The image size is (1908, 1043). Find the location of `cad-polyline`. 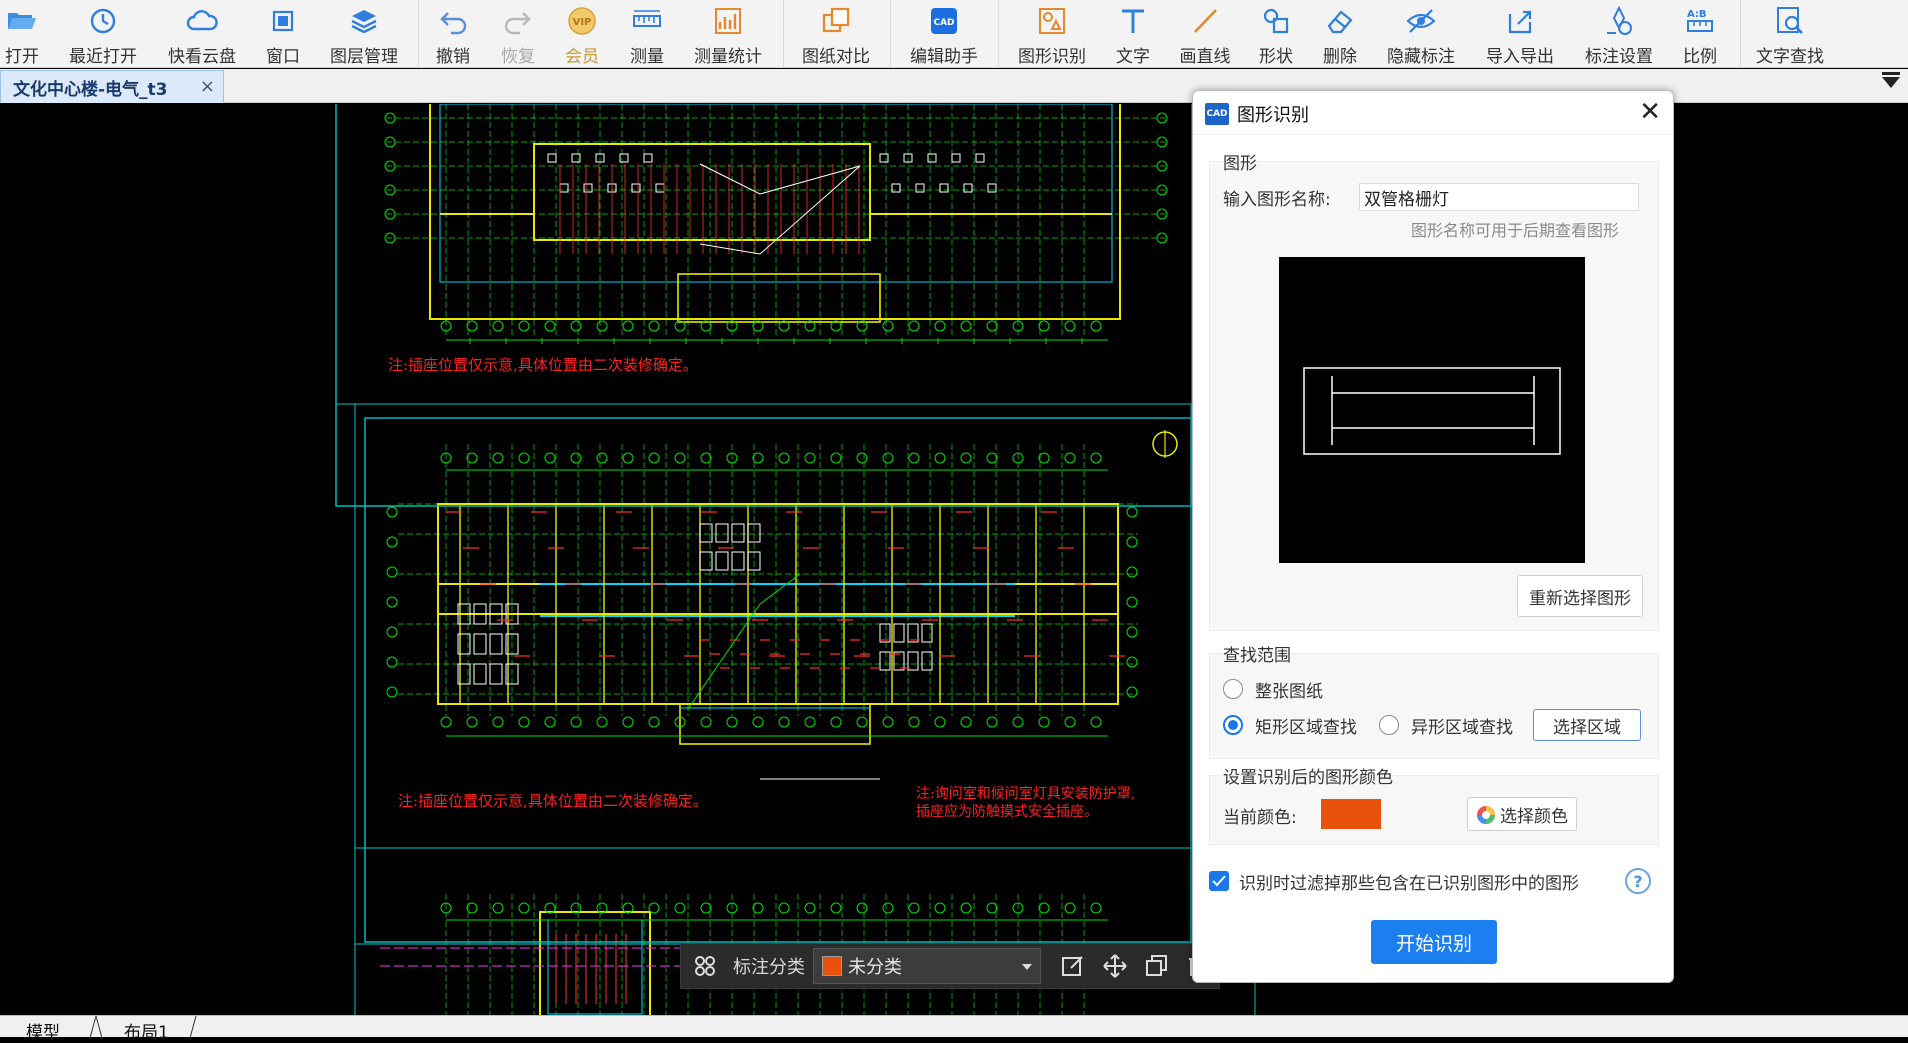

cad-polyline is located at coordinates (744, 641).